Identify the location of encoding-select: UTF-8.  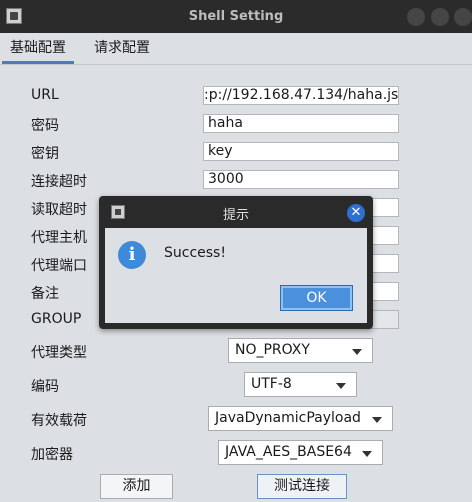
(300, 384).